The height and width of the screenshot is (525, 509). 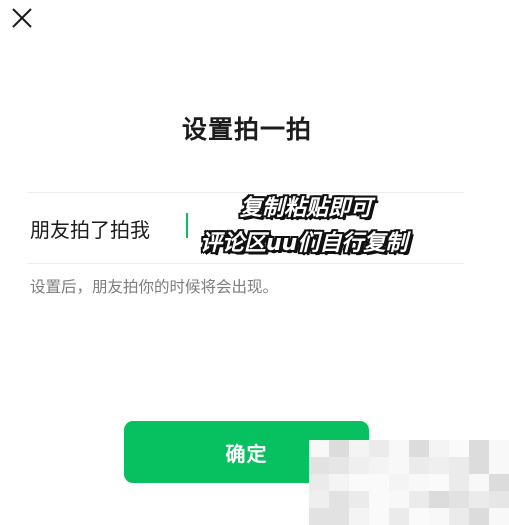 What do you see at coordinates (90, 230) in the screenshot?
I see `row-label: 朋友拍了拍我` at bounding box center [90, 230].